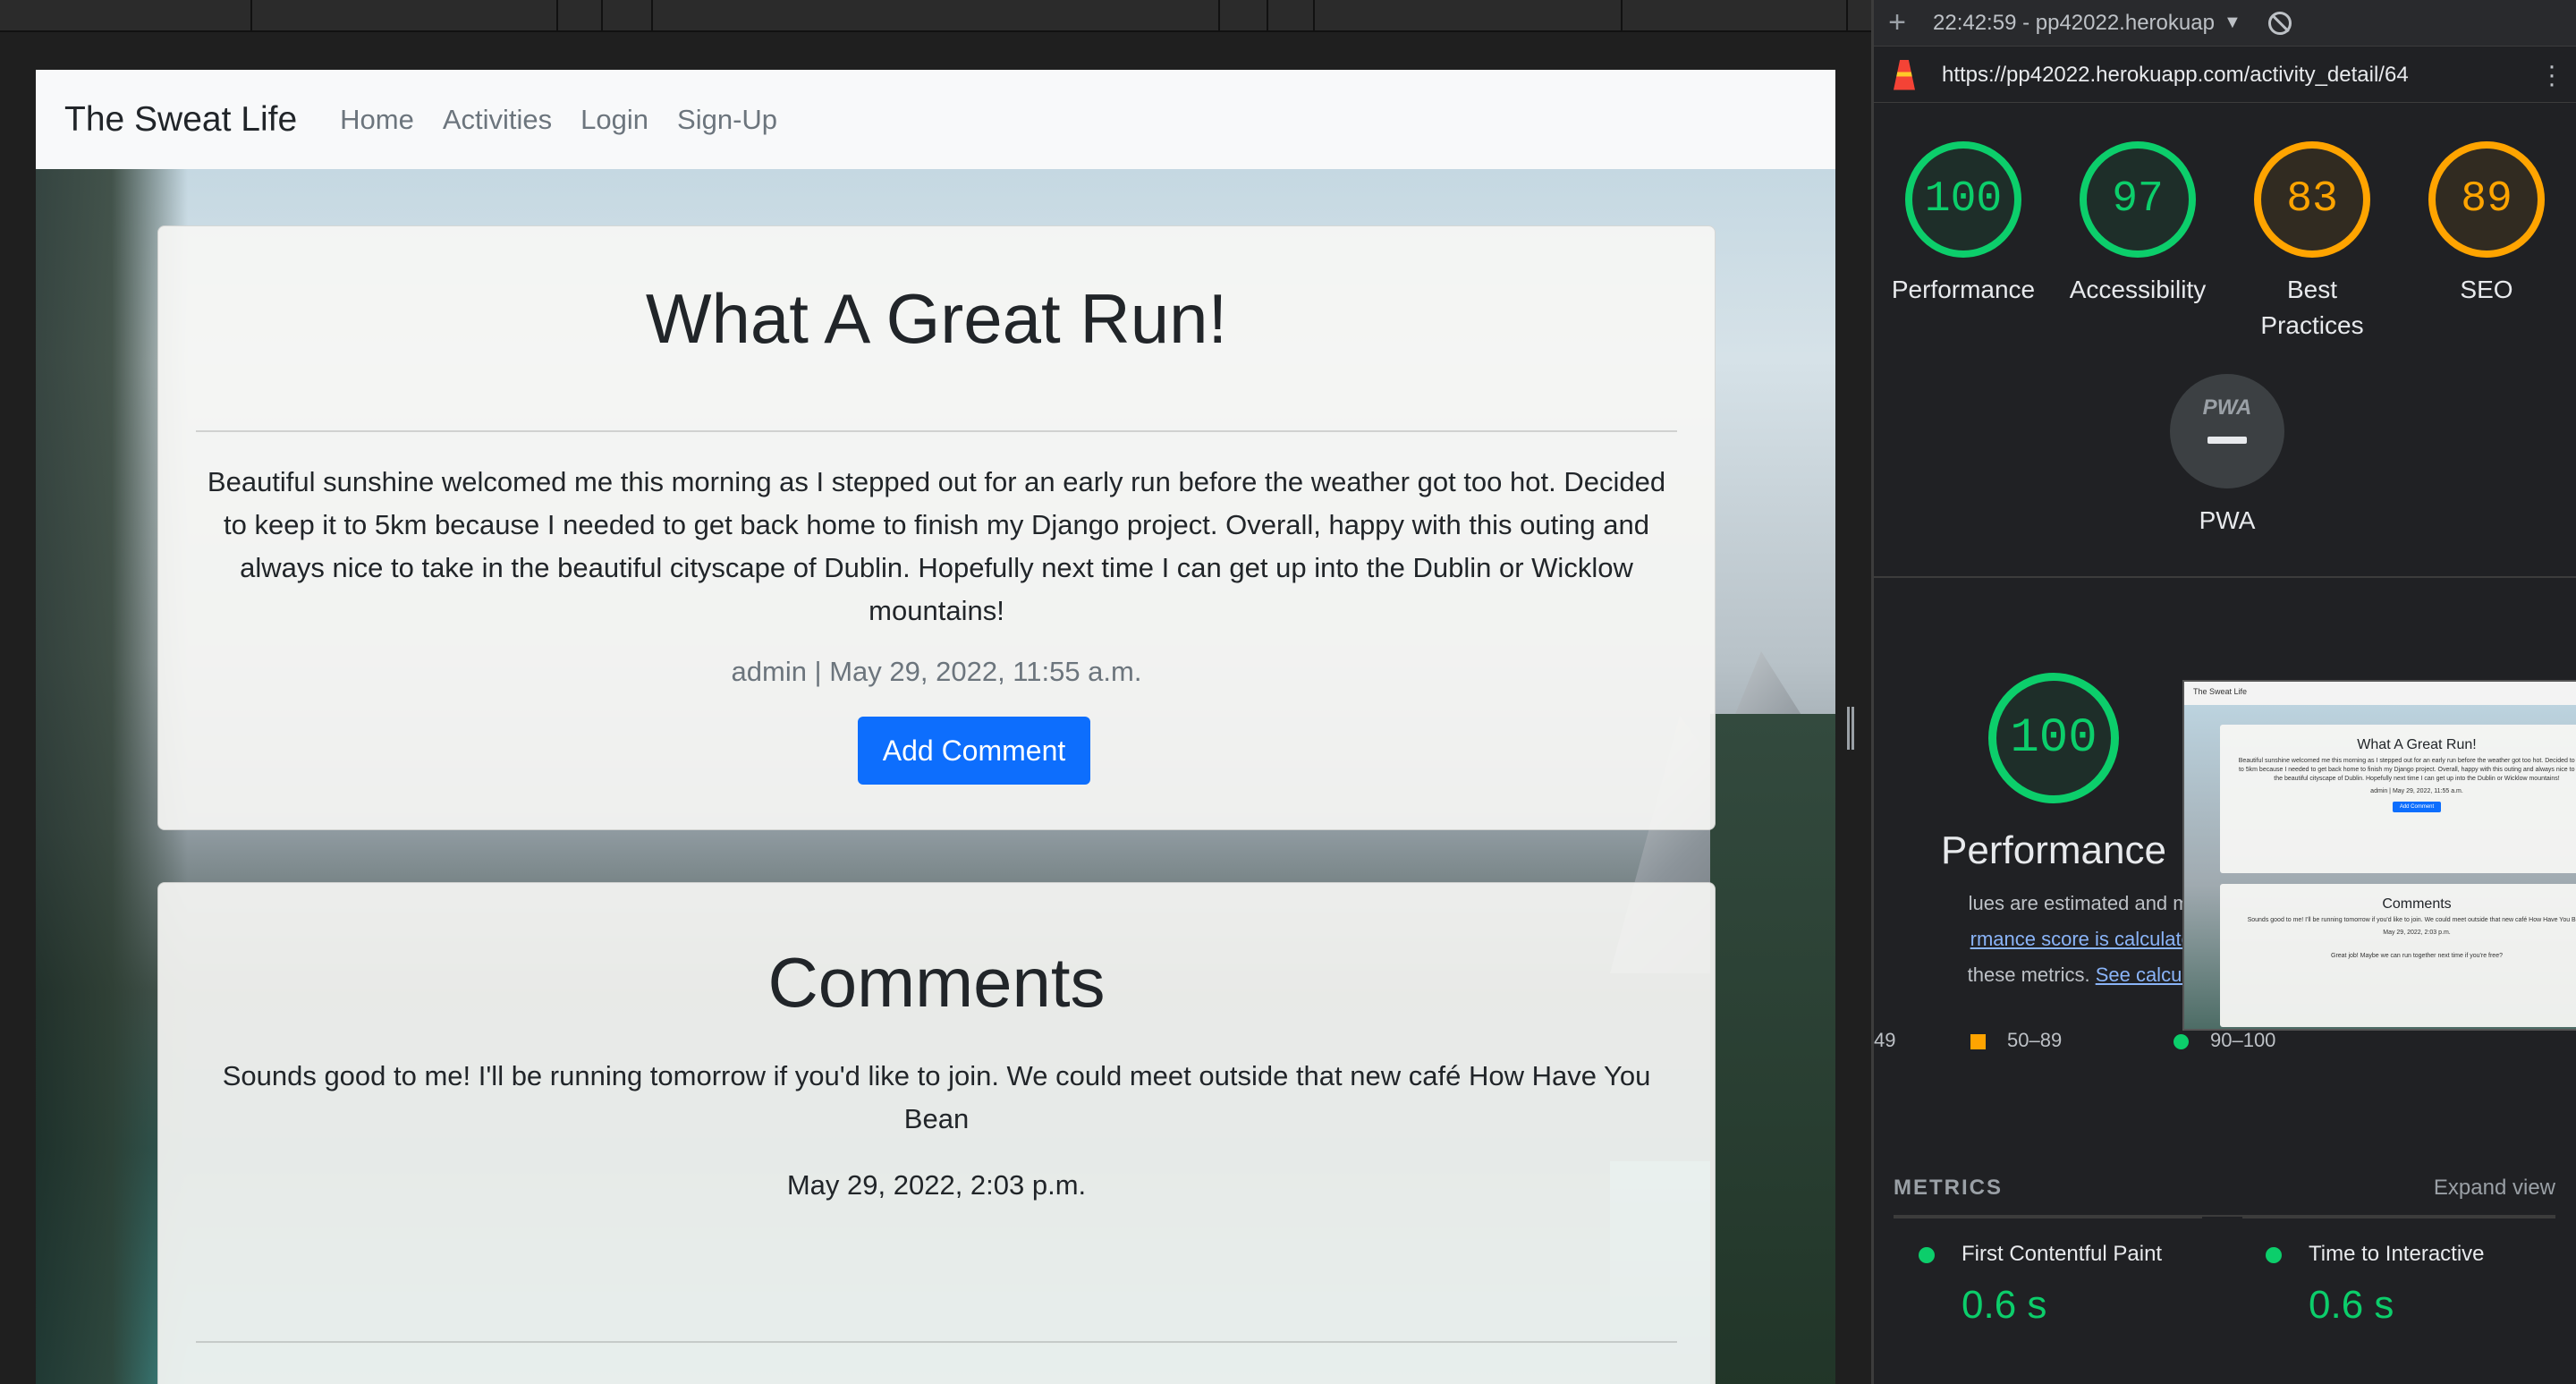 This screenshot has height=1384, width=2576. Describe the element at coordinates (2053, 738) in the screenshot. I see `performance-score: 100` at that location.